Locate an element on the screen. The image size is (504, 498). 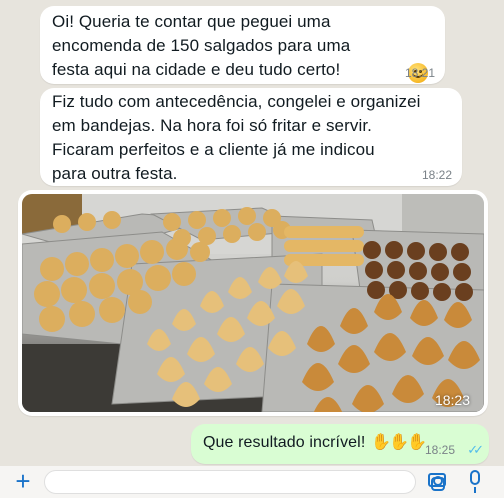
microphone-icon is located at coordinates (475, 481).